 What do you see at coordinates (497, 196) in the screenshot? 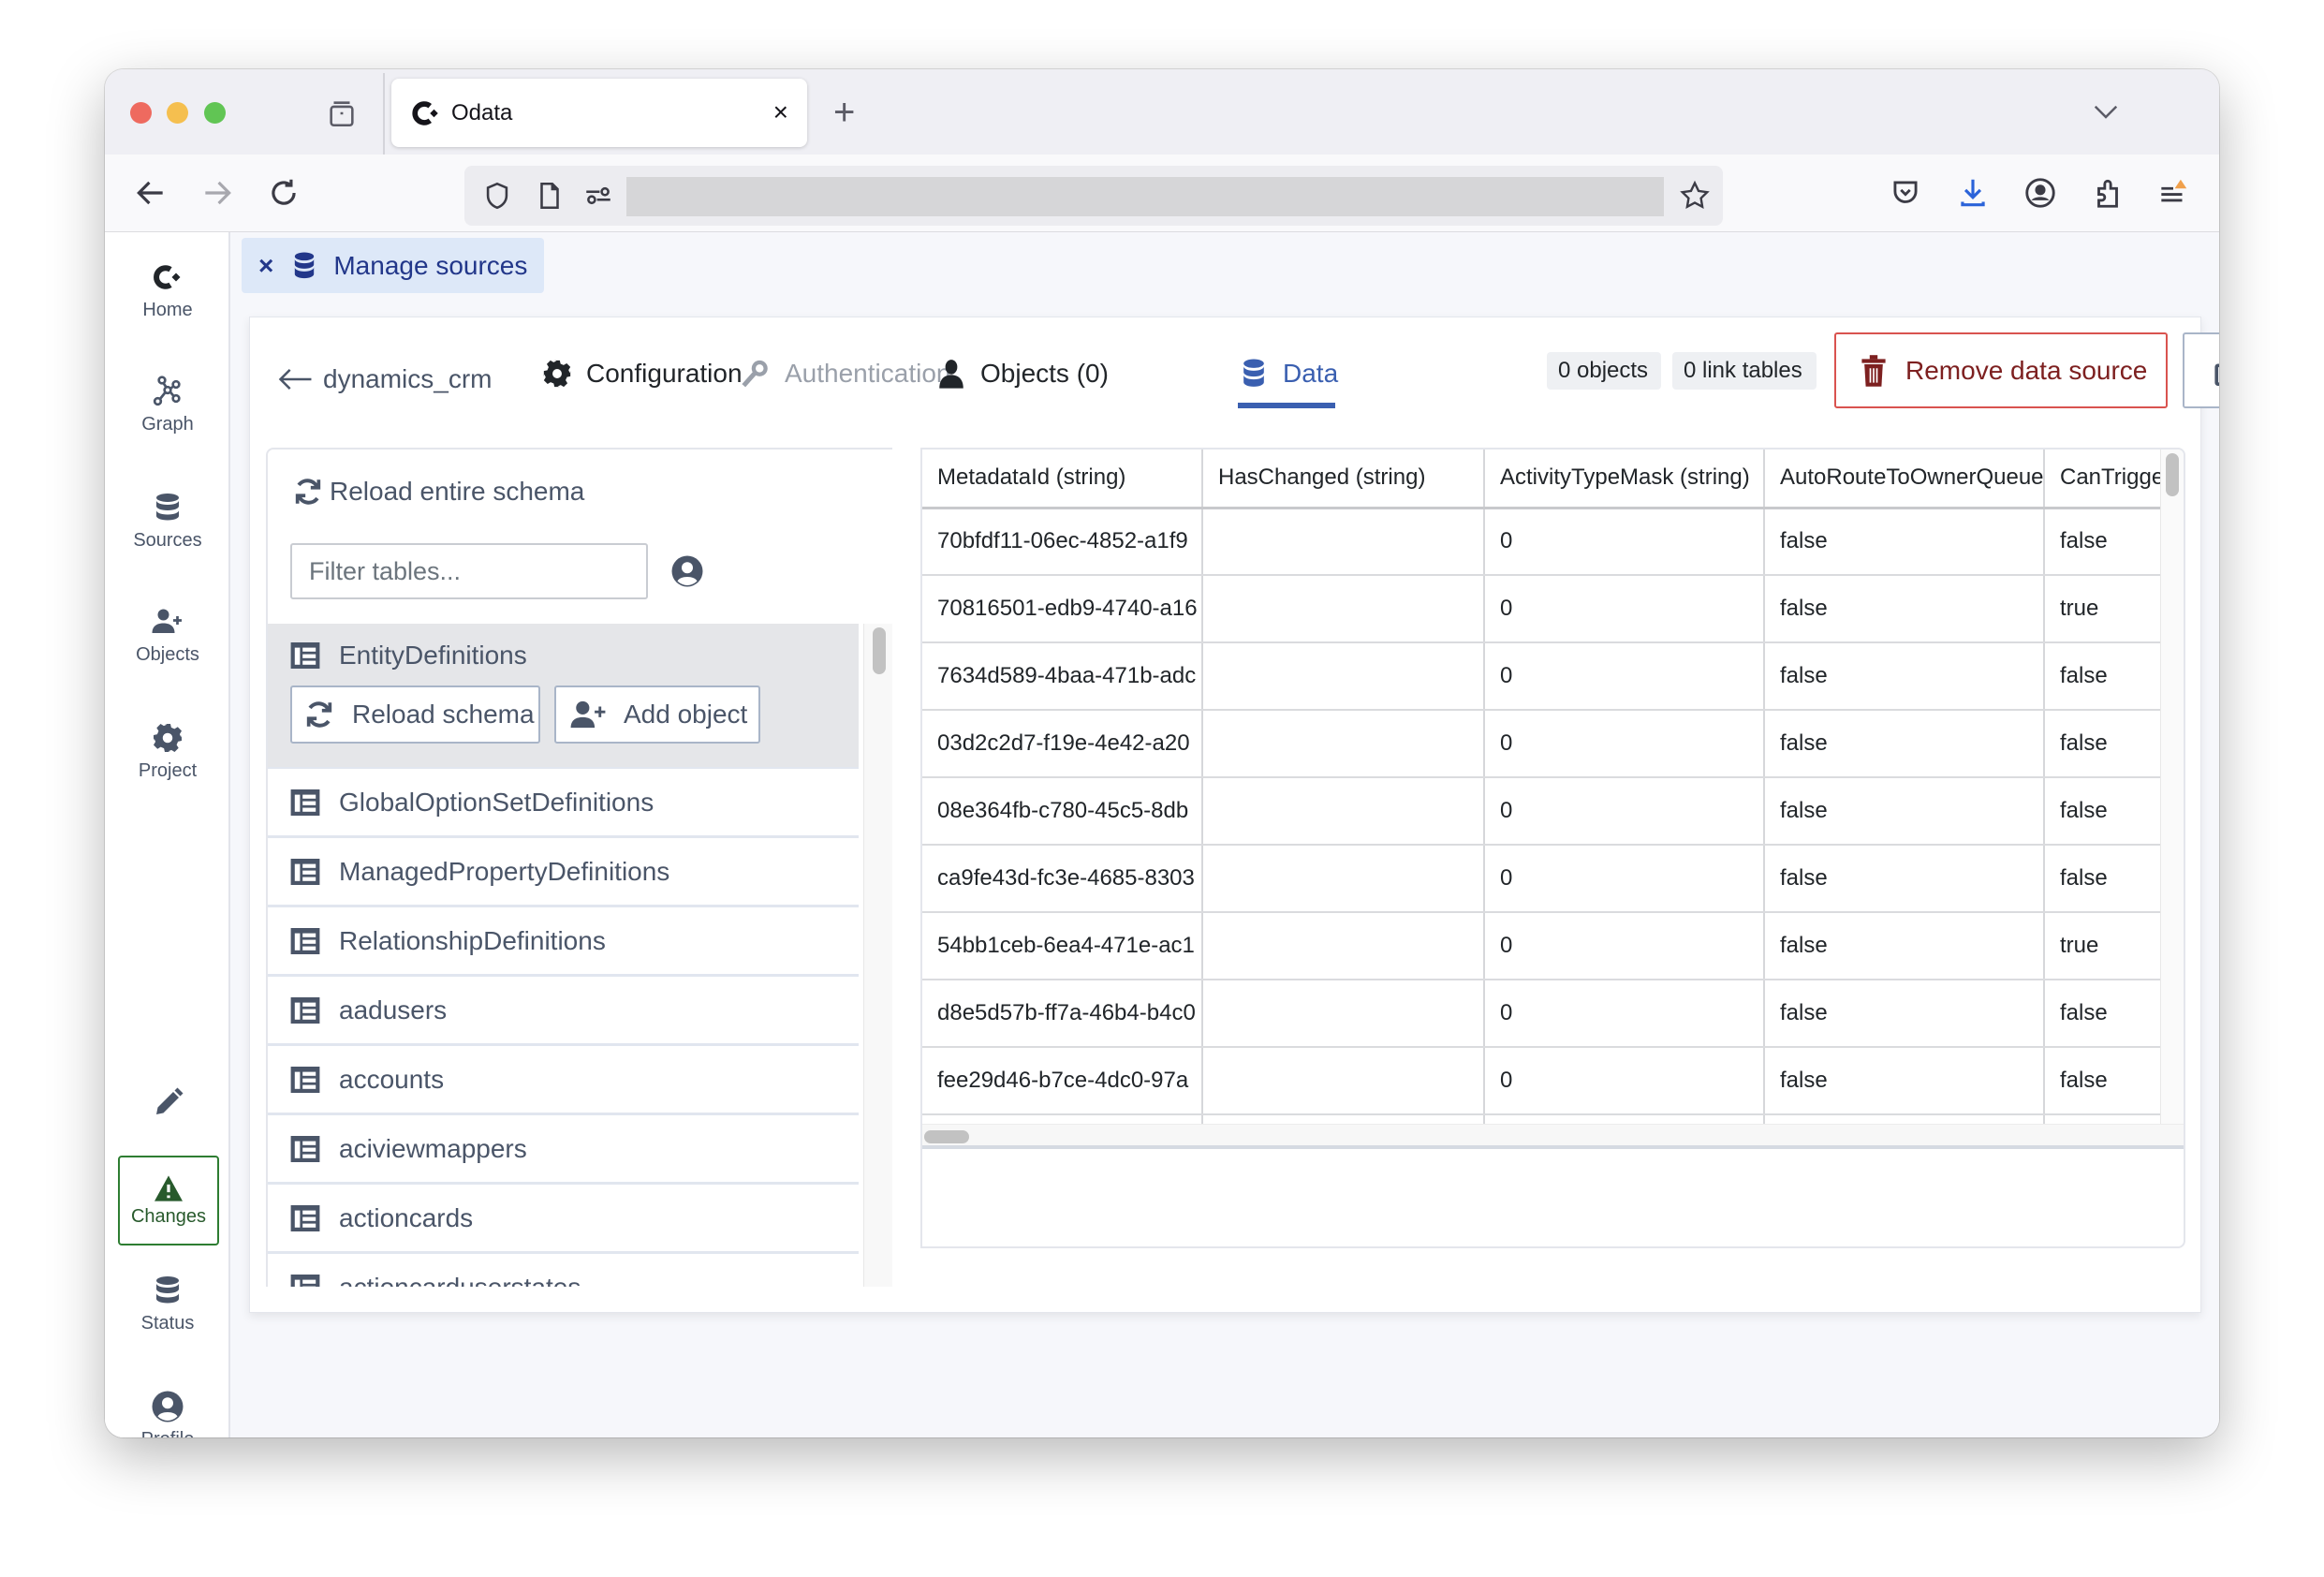
I see `shield-icon` at bounding box center [497, 196].